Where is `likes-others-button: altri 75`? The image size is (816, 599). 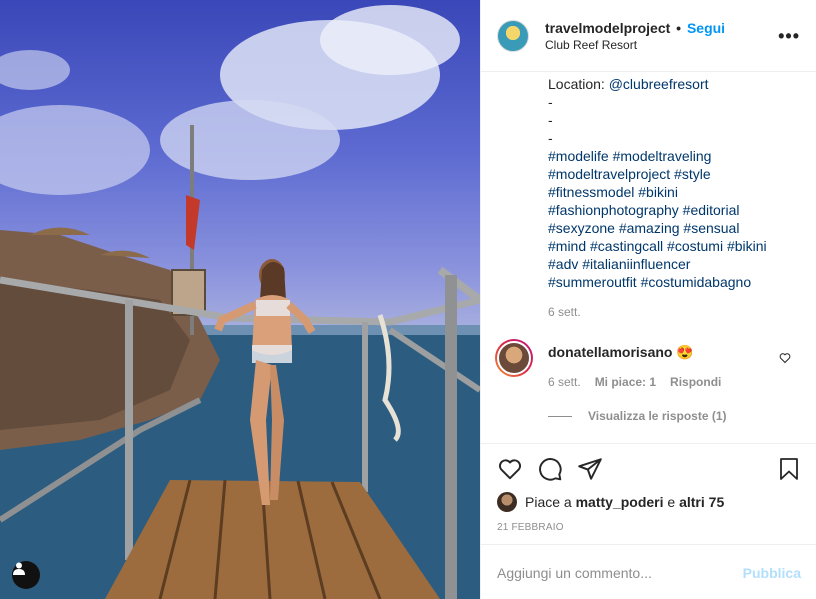
likes-others-button: altri 75 is located at coordinates (701, 502).